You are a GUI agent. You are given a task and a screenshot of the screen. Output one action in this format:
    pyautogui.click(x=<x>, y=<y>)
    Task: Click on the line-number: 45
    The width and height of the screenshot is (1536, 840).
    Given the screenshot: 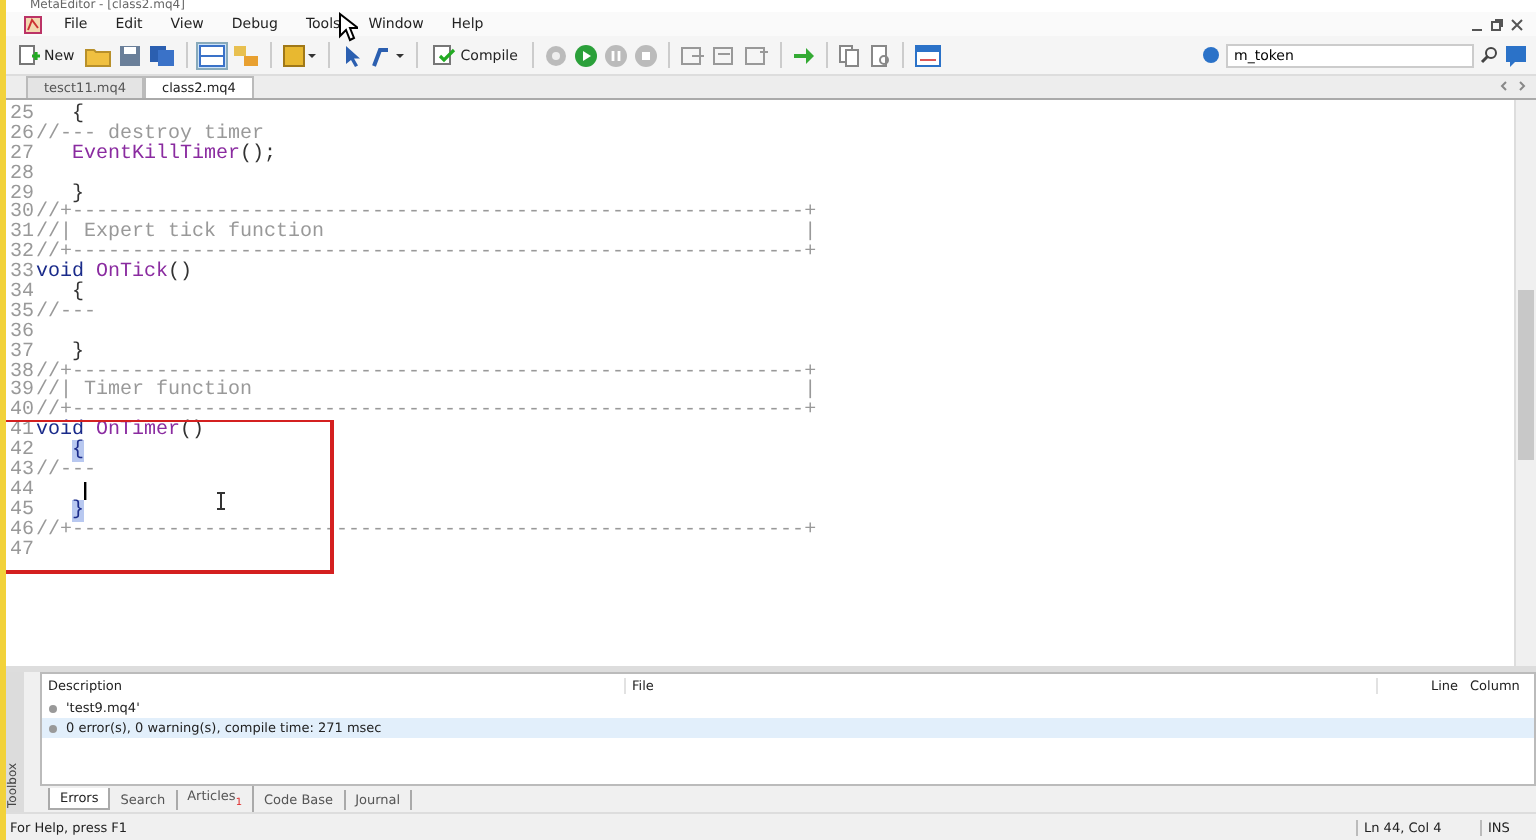 What is the action you would take?
    pyautogui.click(x=21, y=511)
    